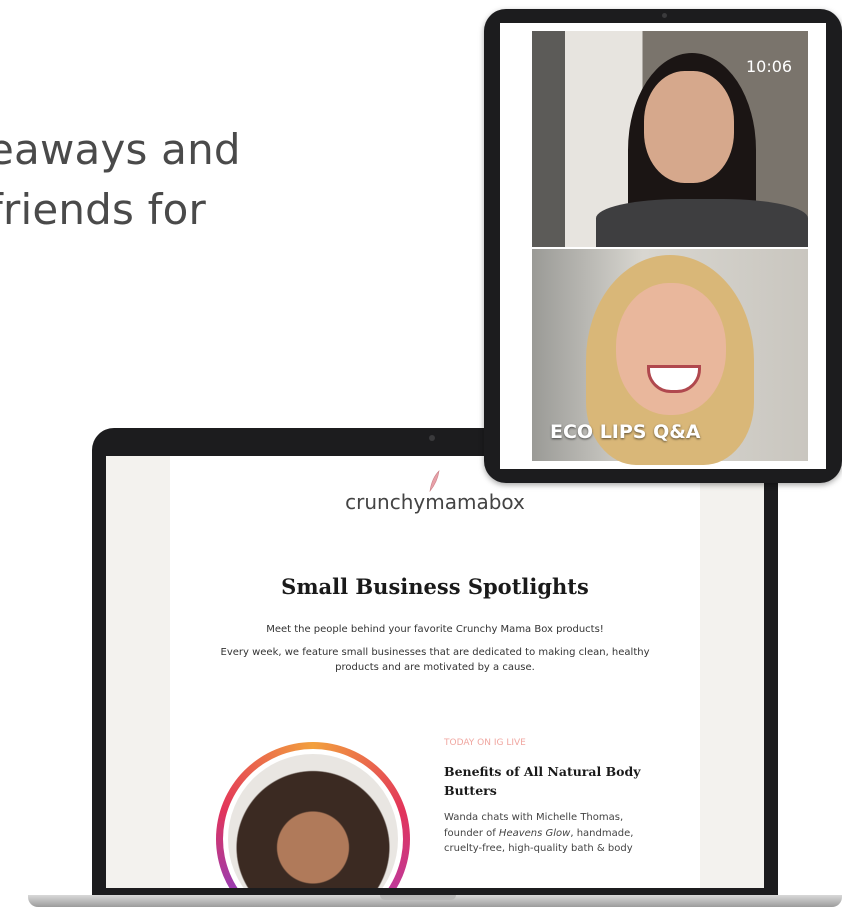  I want to click on hero-text: eaways and friends for, so click(120, 180).